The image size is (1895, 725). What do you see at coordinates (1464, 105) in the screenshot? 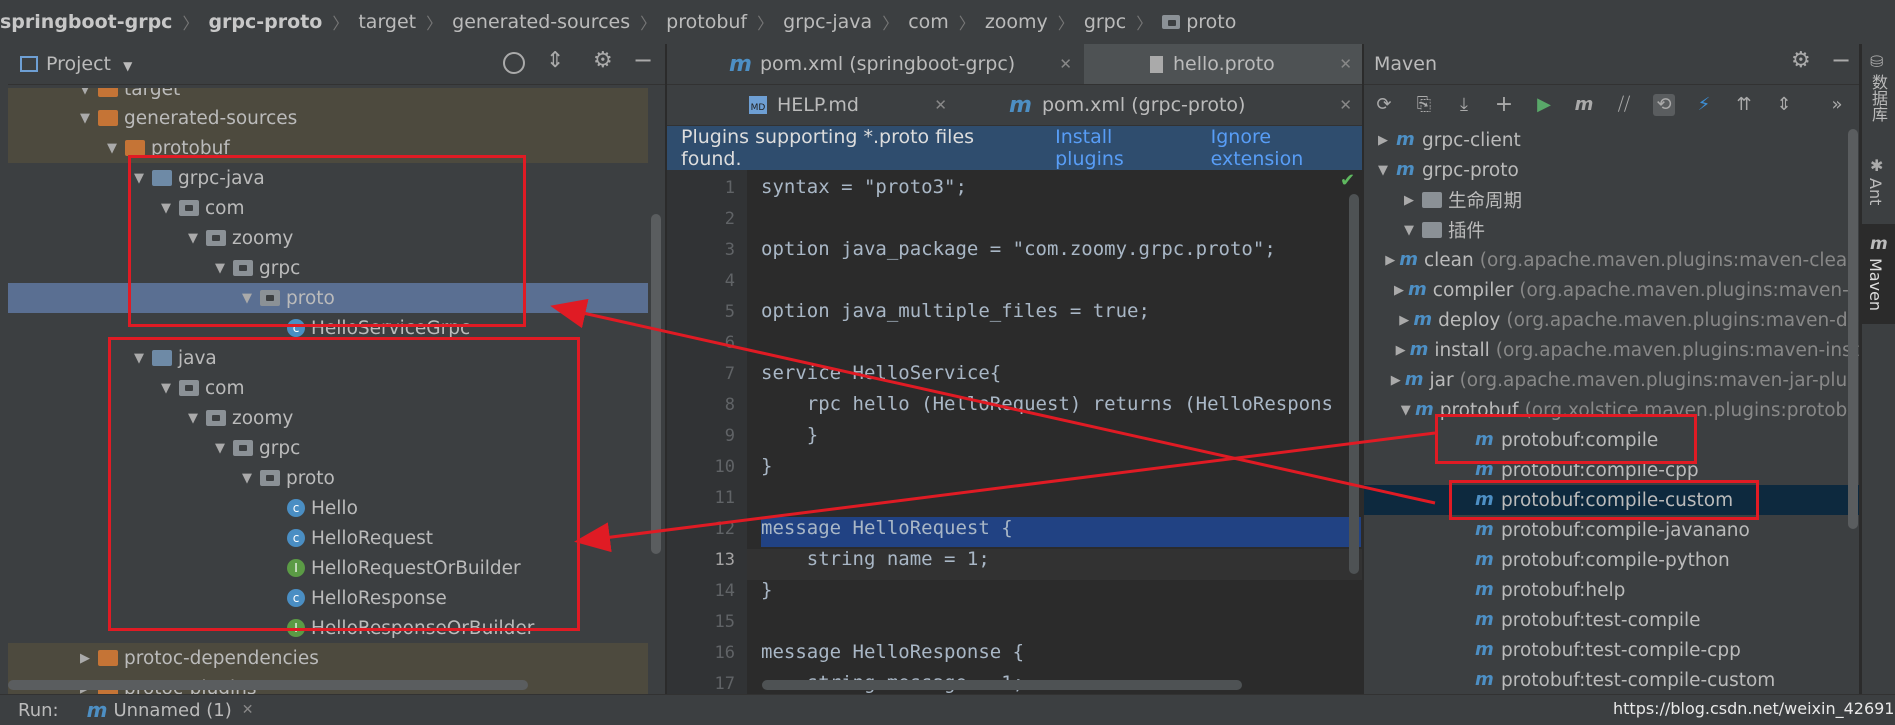
I see `download-icon: ⤓` at bounding box center [1464, 105].